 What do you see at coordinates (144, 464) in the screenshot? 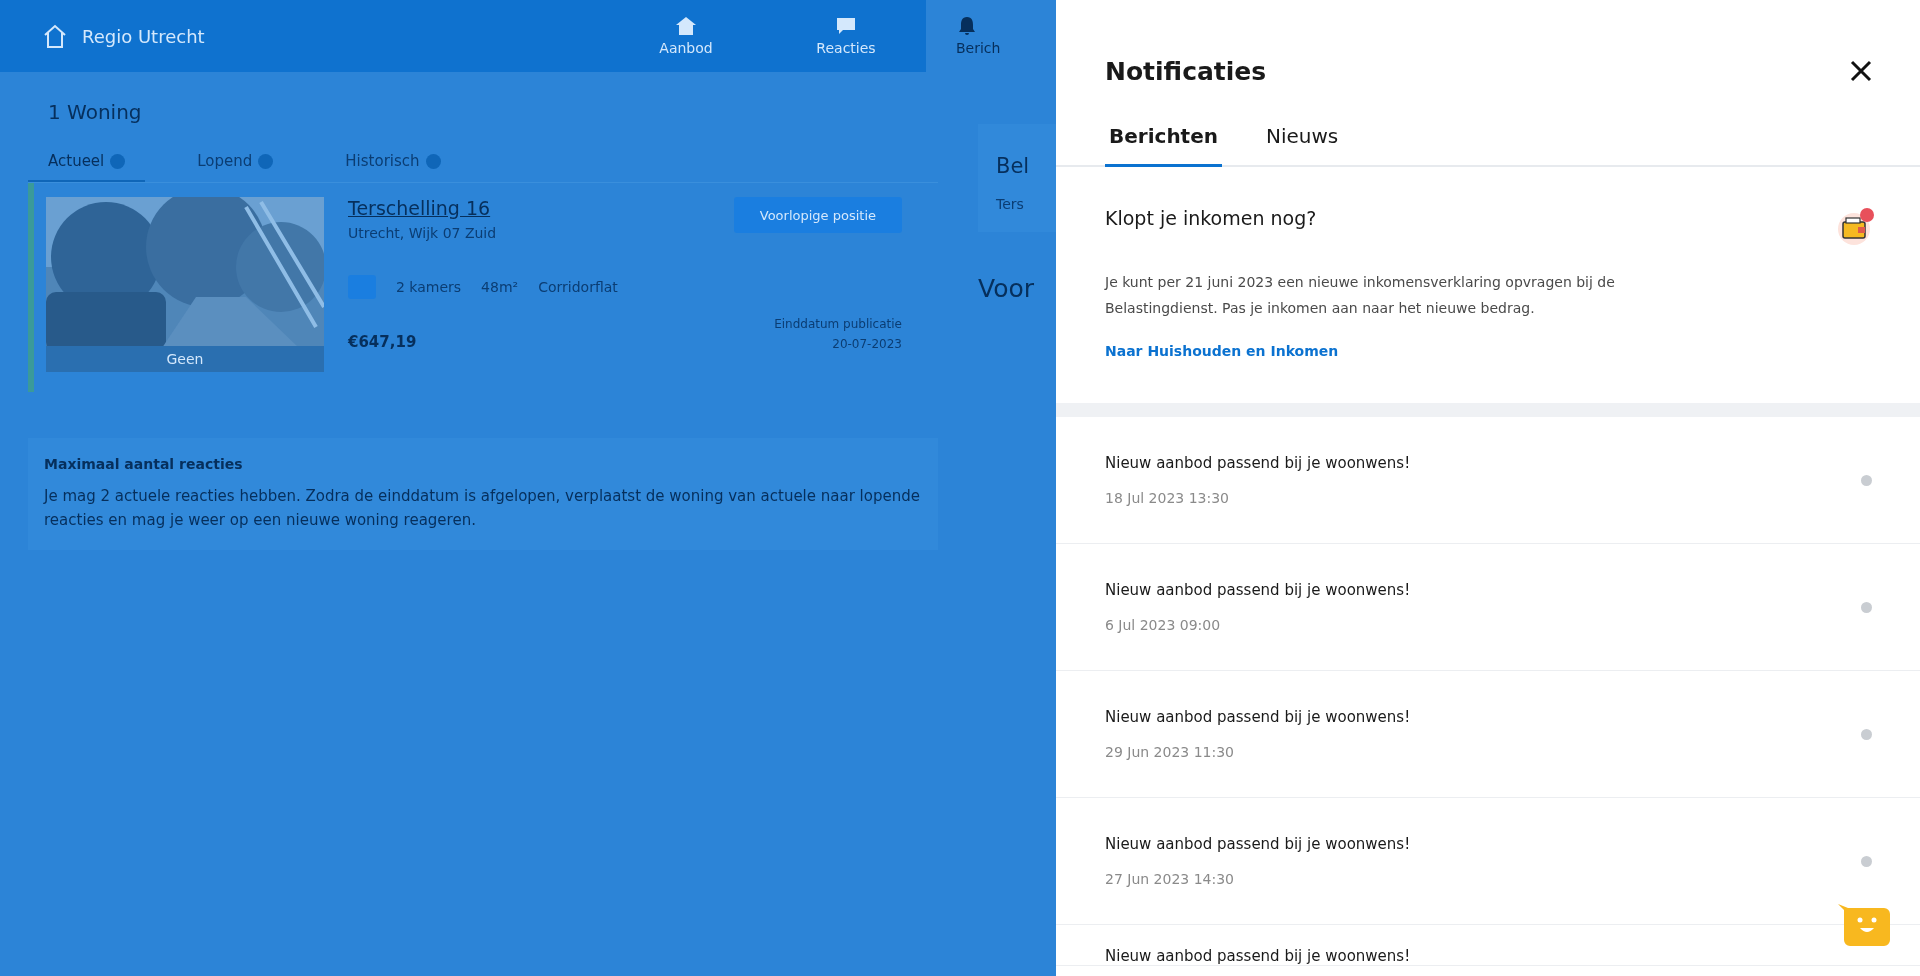
I see `info-title: Maximaal aantal reacties` at bounding box center [144, 464].